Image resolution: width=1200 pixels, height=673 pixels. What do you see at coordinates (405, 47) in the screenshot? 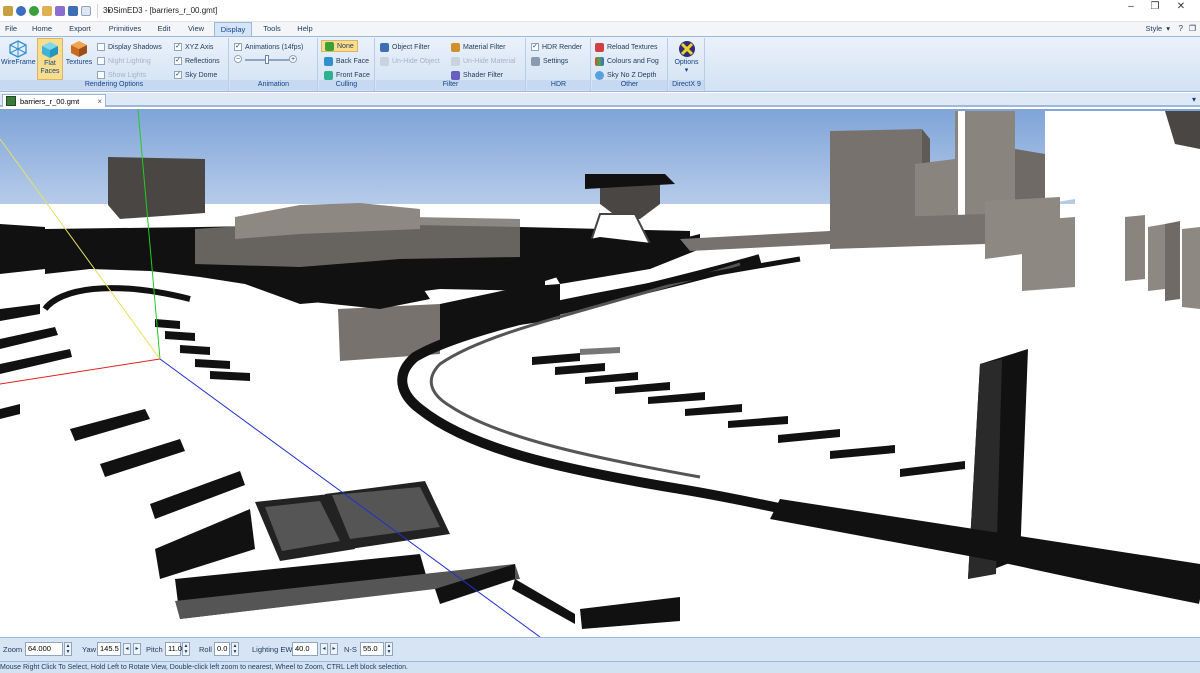
I see `object-filter-button: Object Filter` at bounding box center [405, 47].